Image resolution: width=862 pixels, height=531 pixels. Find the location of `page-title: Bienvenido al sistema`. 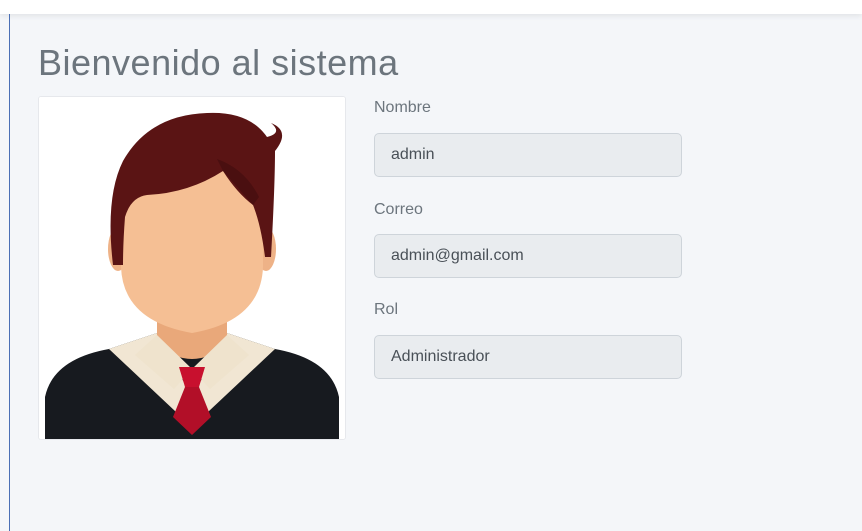

page-title: Bienvenido al sistema is located at coordinates (218, 62).